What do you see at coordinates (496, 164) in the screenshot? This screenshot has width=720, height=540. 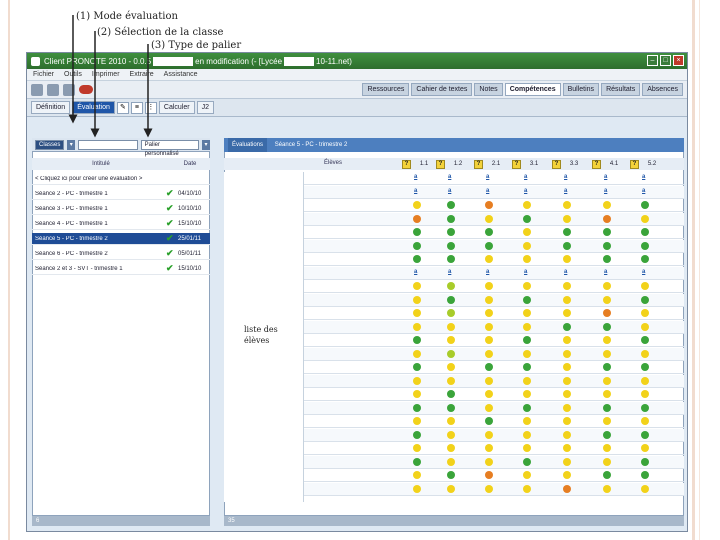 I see `competence-column-header: 2.1` at bounding box center [496, 164].